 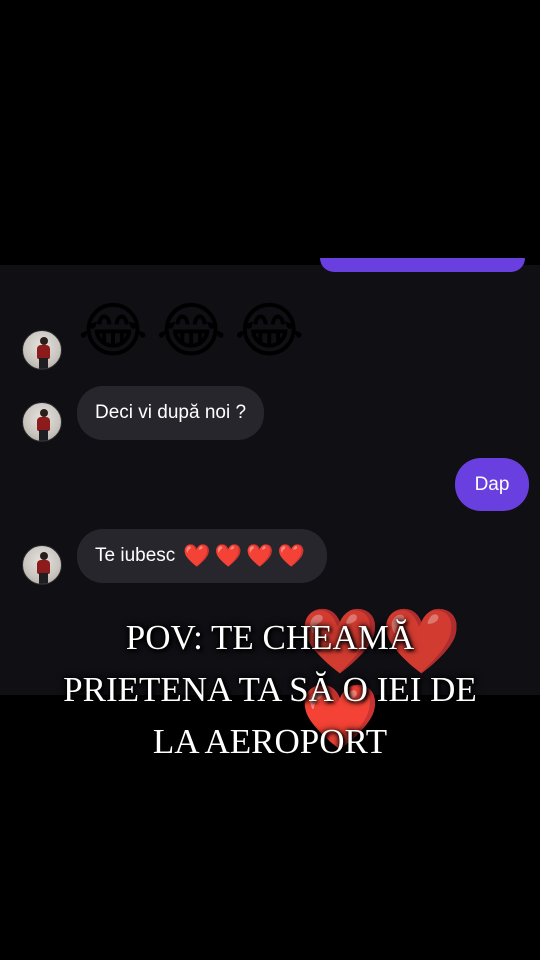 I want to click on message-text: Te iubesc, so click(x=135, y=555).